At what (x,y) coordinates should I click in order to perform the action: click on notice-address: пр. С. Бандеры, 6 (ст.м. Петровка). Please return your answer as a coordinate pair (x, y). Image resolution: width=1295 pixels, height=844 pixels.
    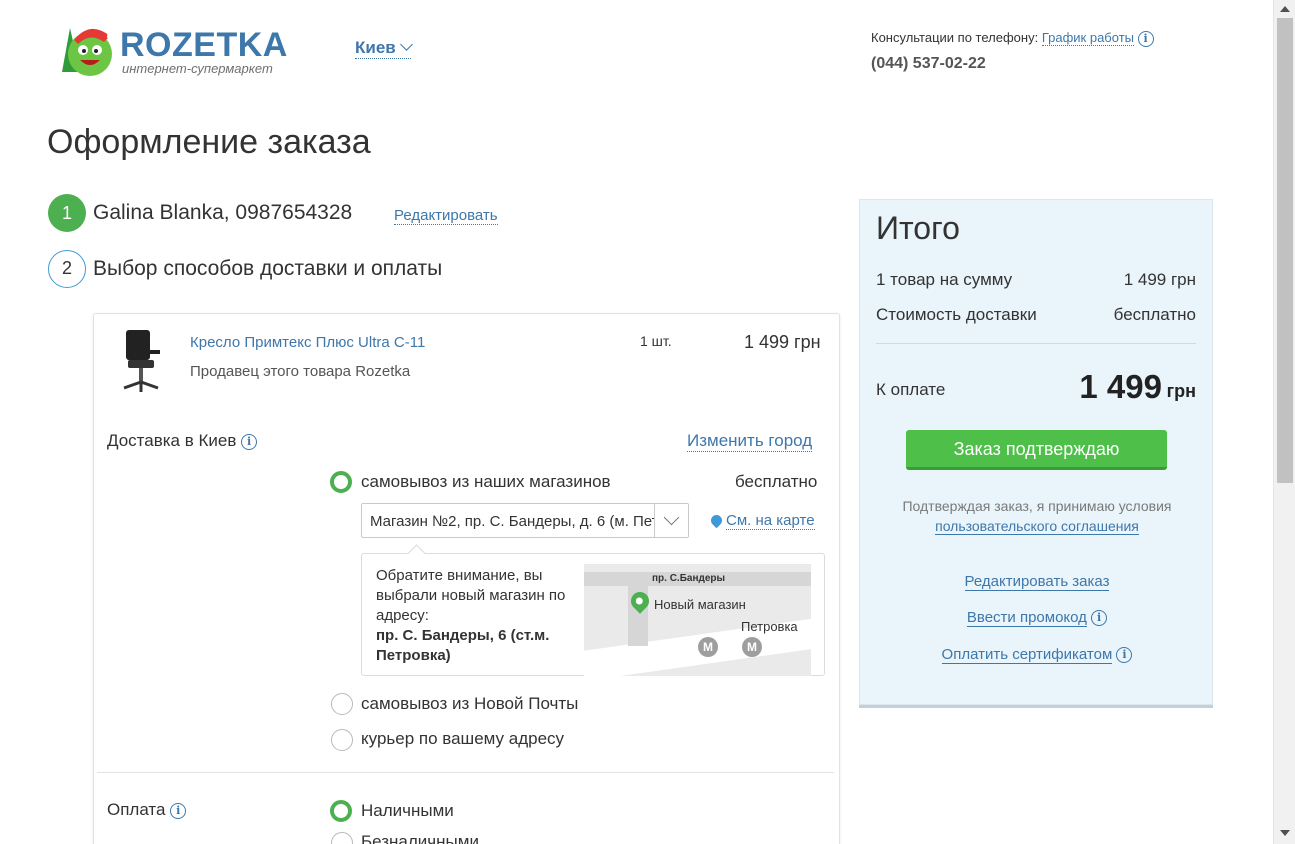
    Looking at the image, I should click on (463, 645).